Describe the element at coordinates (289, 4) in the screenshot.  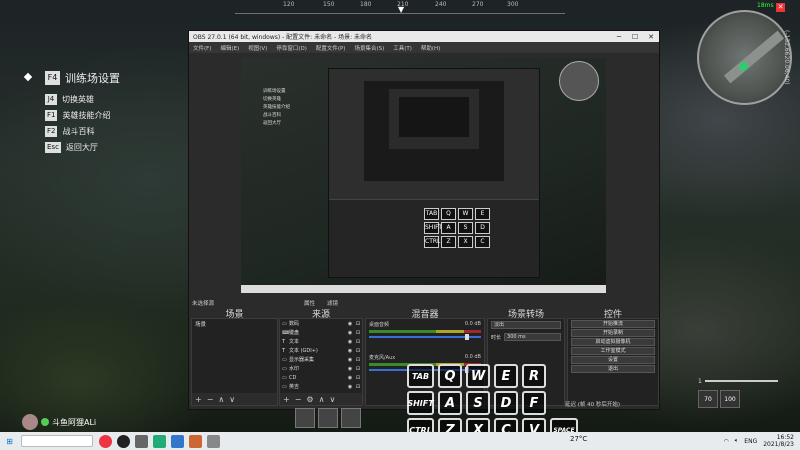
I see `compass-tick: 120` at that location.